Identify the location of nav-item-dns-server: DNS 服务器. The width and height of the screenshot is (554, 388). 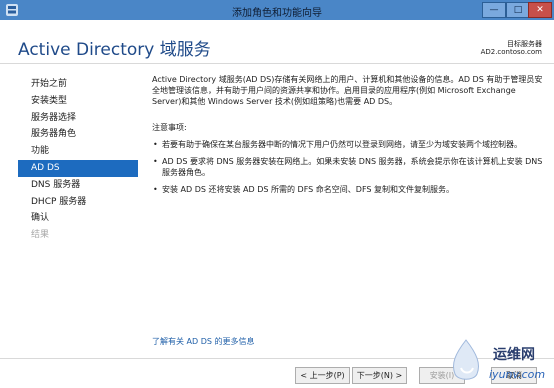
(78, 185).